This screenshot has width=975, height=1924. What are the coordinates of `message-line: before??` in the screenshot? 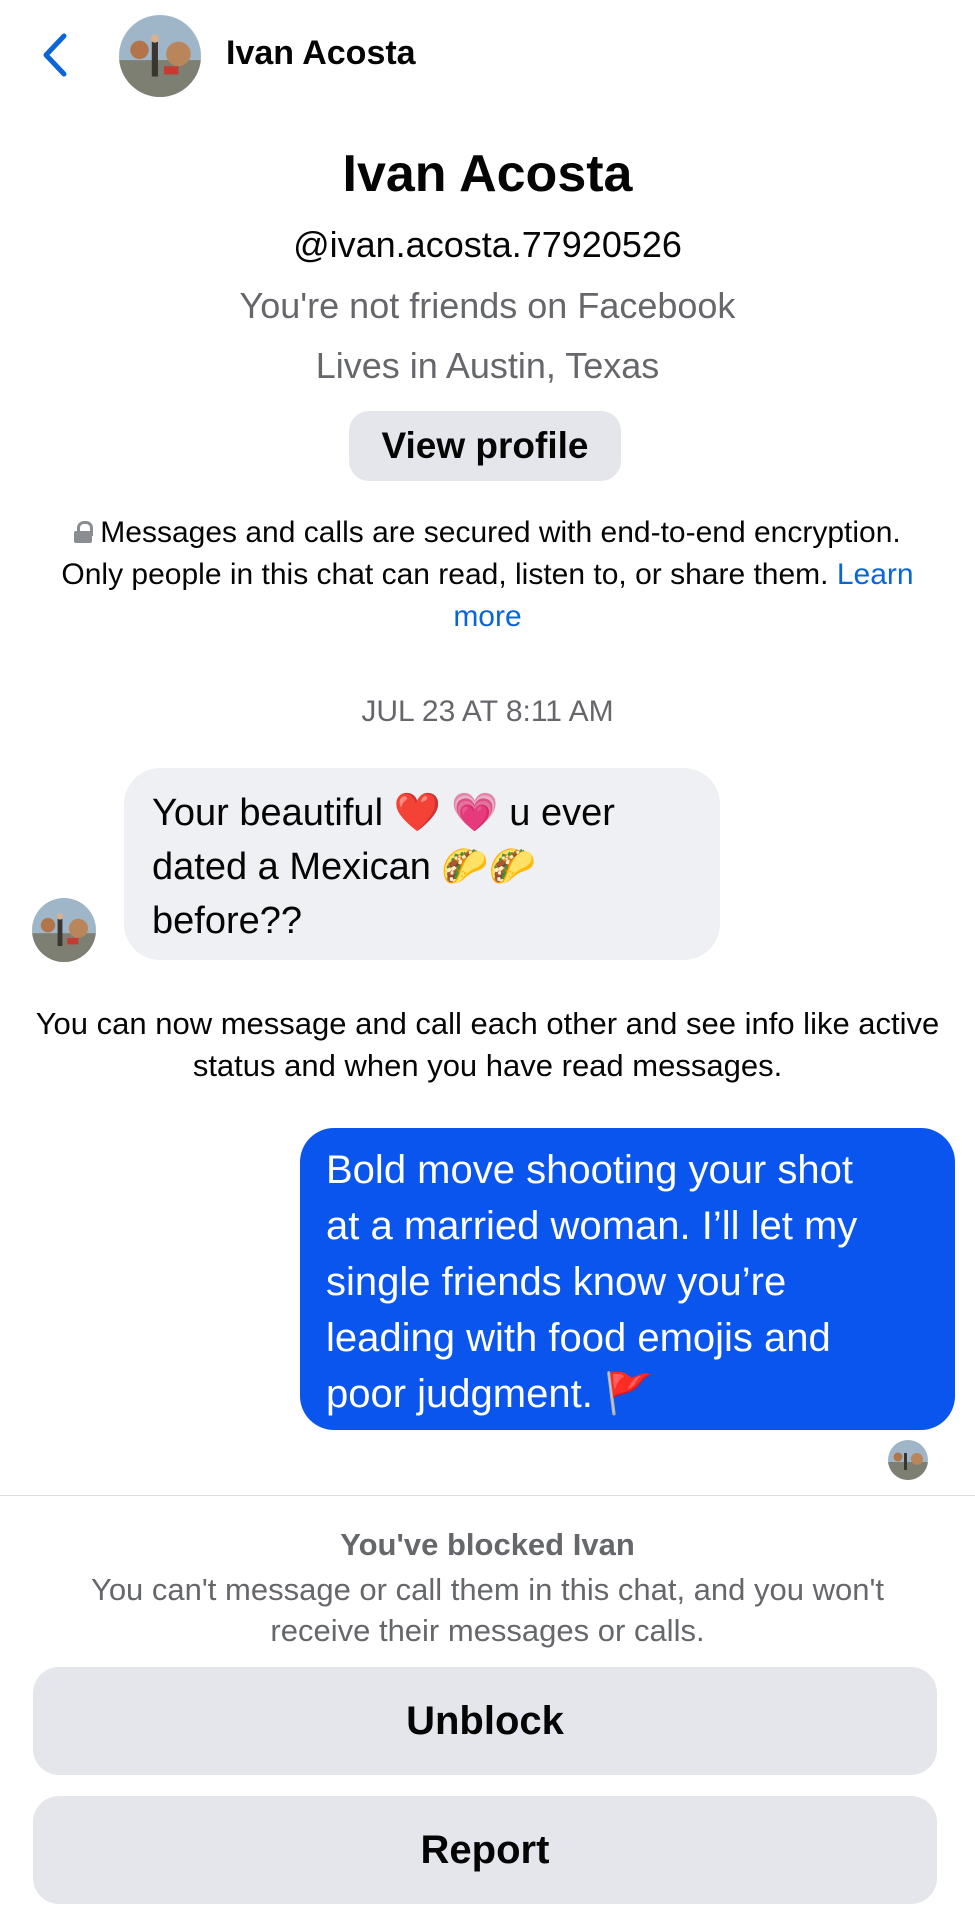 It's located at (227, 921).